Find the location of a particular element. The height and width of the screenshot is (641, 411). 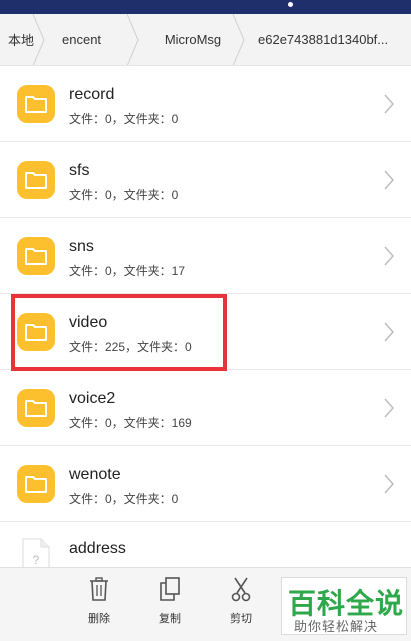

breadcrumb-item-micromsg: MicroMsg is located at coordinates (193, 39).